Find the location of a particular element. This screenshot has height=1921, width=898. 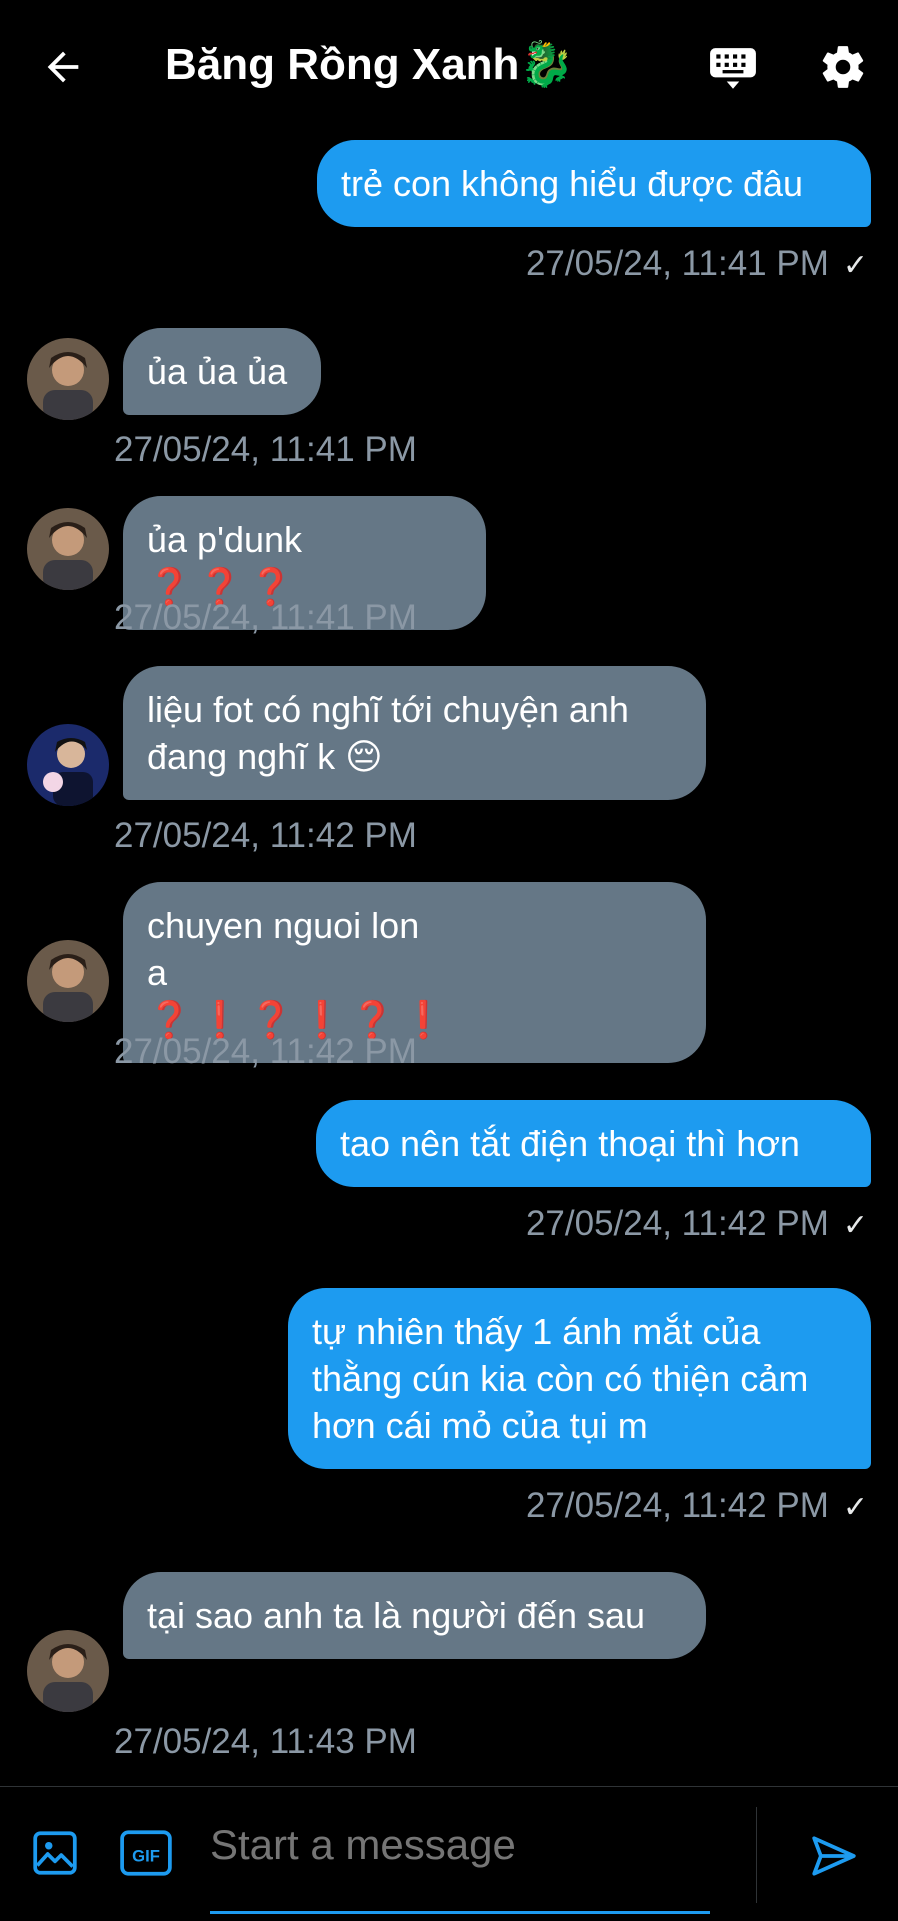

message-bubble-outgoing: trẻ con không hiểu được đâu is located at coordinates (594, 183).